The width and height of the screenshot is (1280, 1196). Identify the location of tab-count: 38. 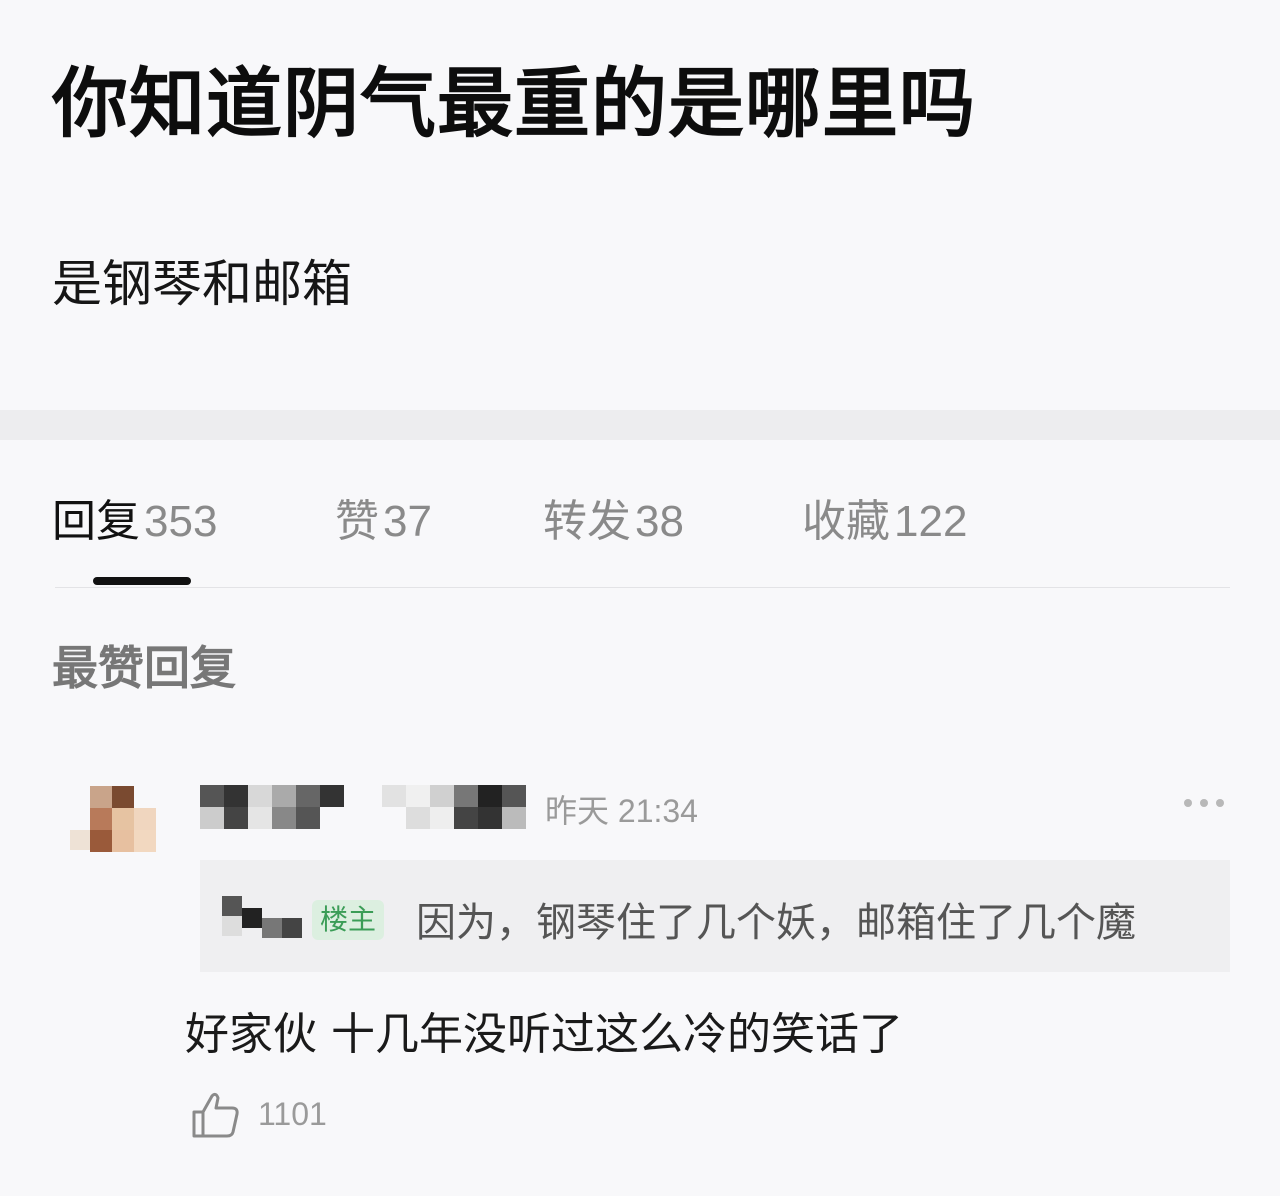
(659, 521).